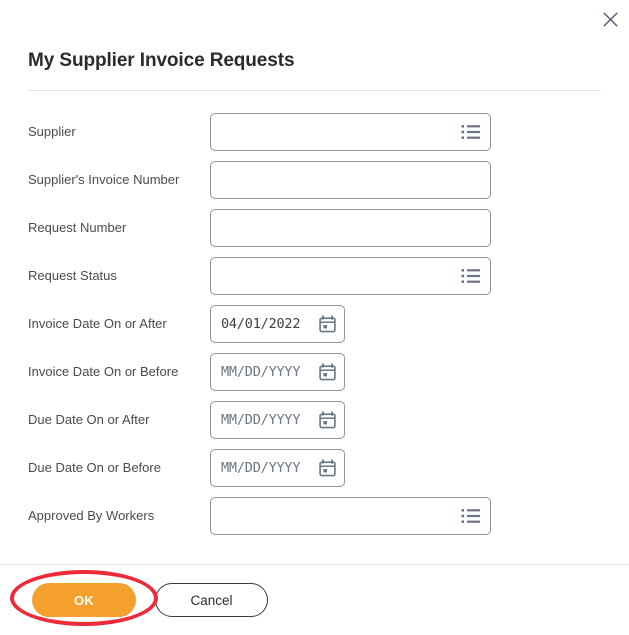 The width and height of the screenshot is (629, 635). Describe the element at coordinates (211, 600) in the screenshot. I see `cancel-button: Cancel` at that location.